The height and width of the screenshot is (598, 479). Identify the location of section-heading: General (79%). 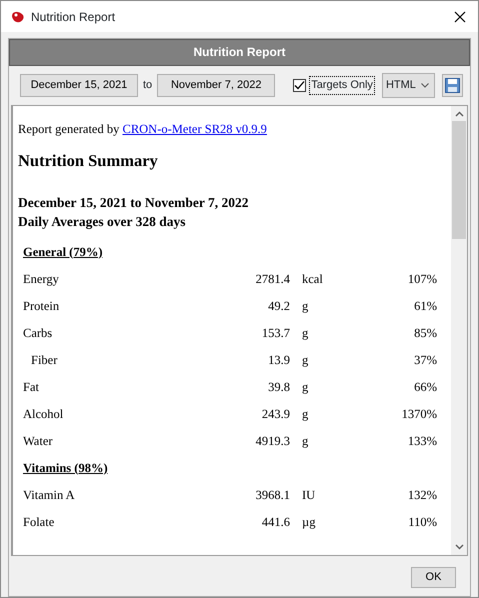
(62, 251).